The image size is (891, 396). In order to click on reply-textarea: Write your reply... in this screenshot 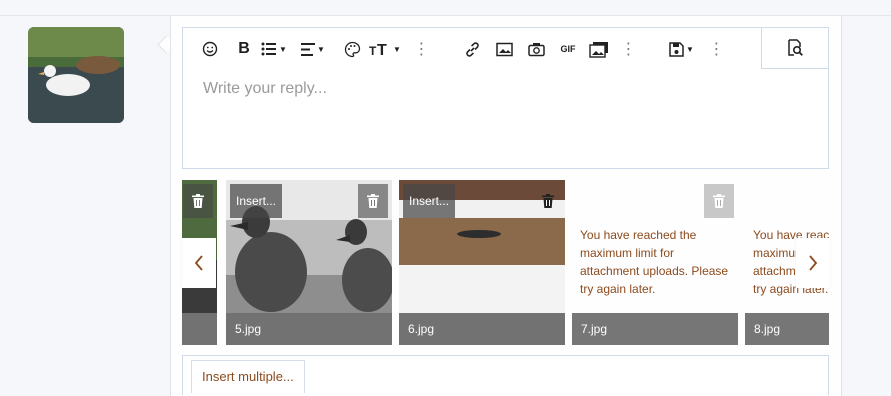, I will do `click(265, 89)`.